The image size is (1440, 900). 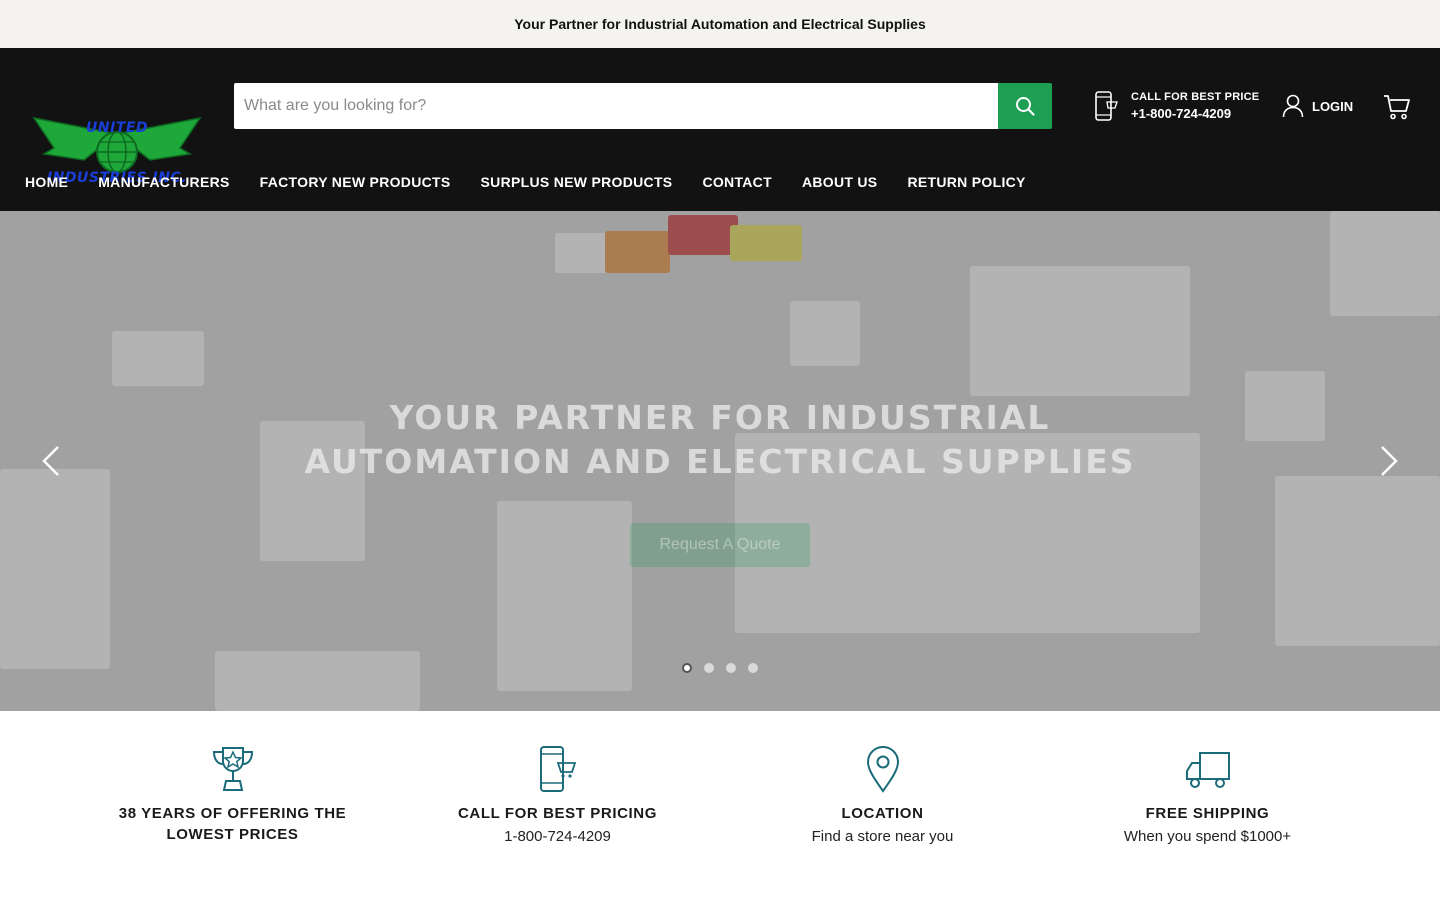 I want to click on nav-return-policy: RETURN POLICY, so click(x=966, y=182).